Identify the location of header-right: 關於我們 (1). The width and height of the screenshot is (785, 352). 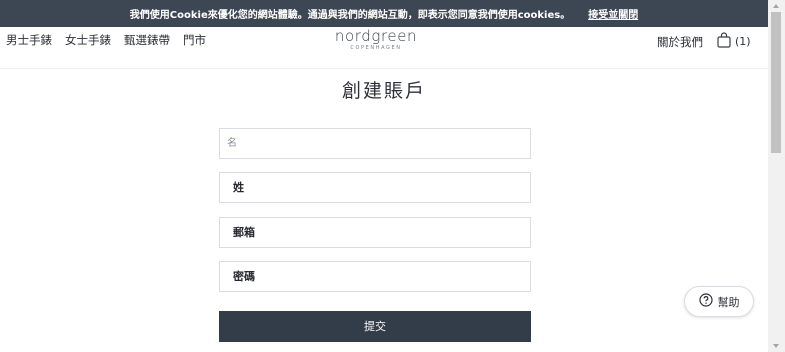
(704, 41).